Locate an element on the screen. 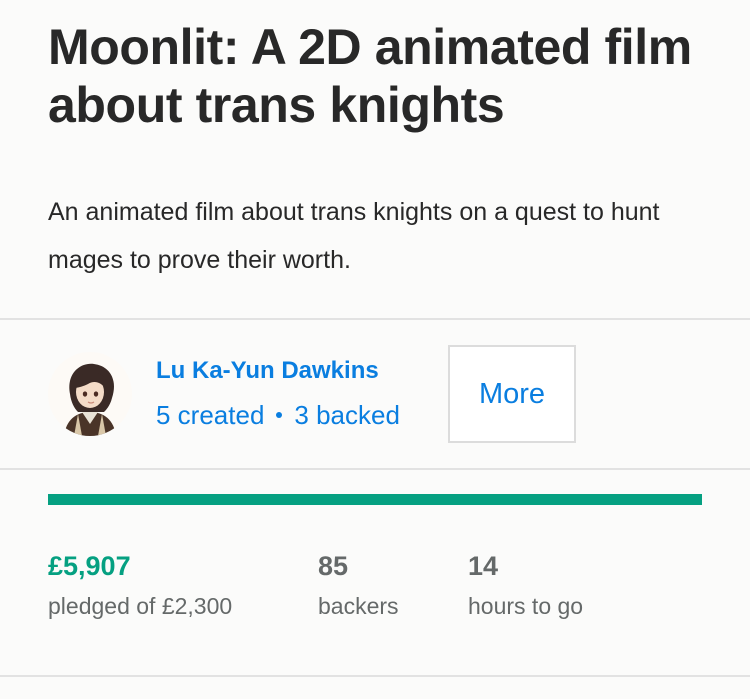 Image resolution: width=750 pixels, height=699 pixels. backed-count-link: 3 backed is located at coordinates (347, 415).